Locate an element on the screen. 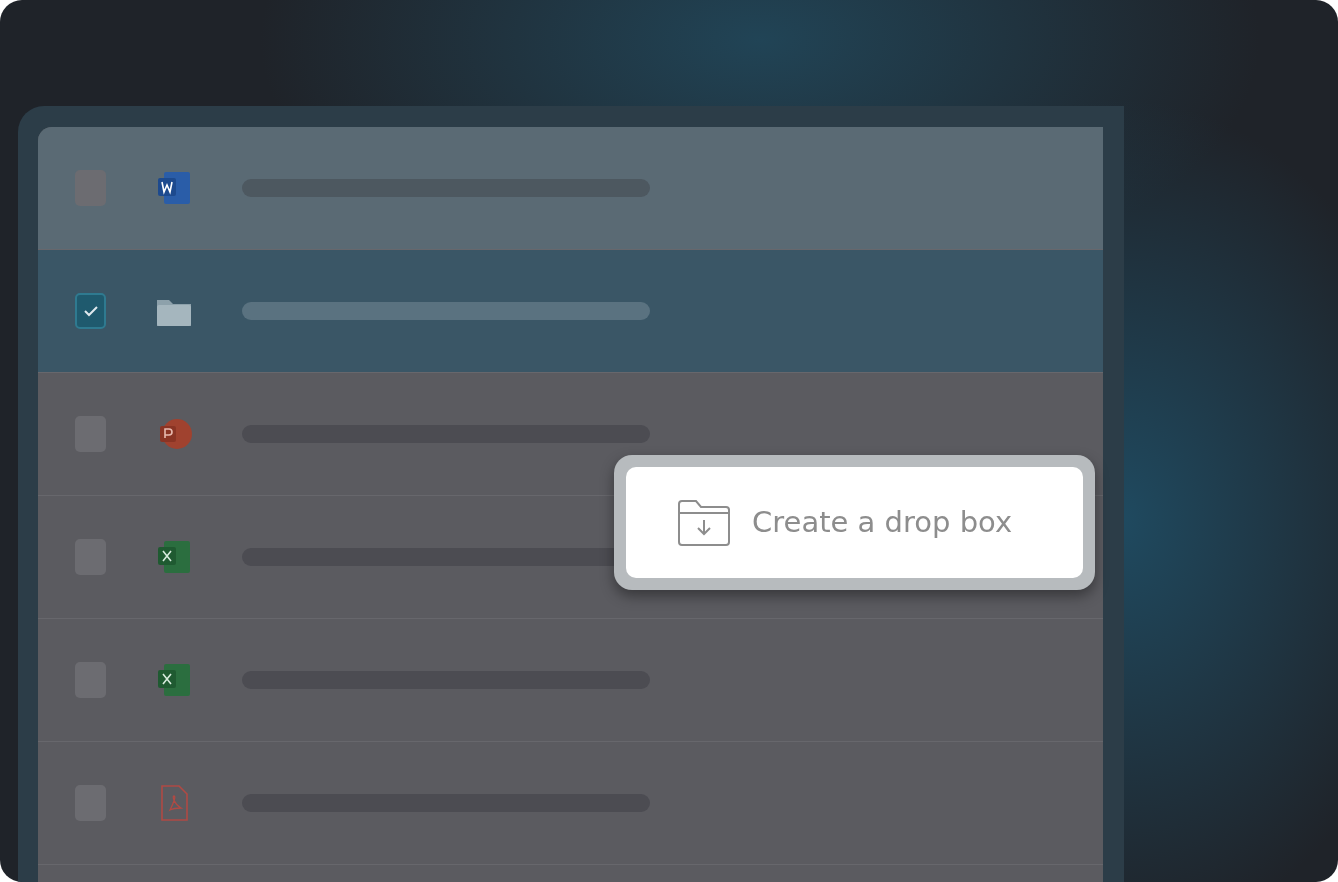  folder-download-icon is located at coordinates (704, 522).